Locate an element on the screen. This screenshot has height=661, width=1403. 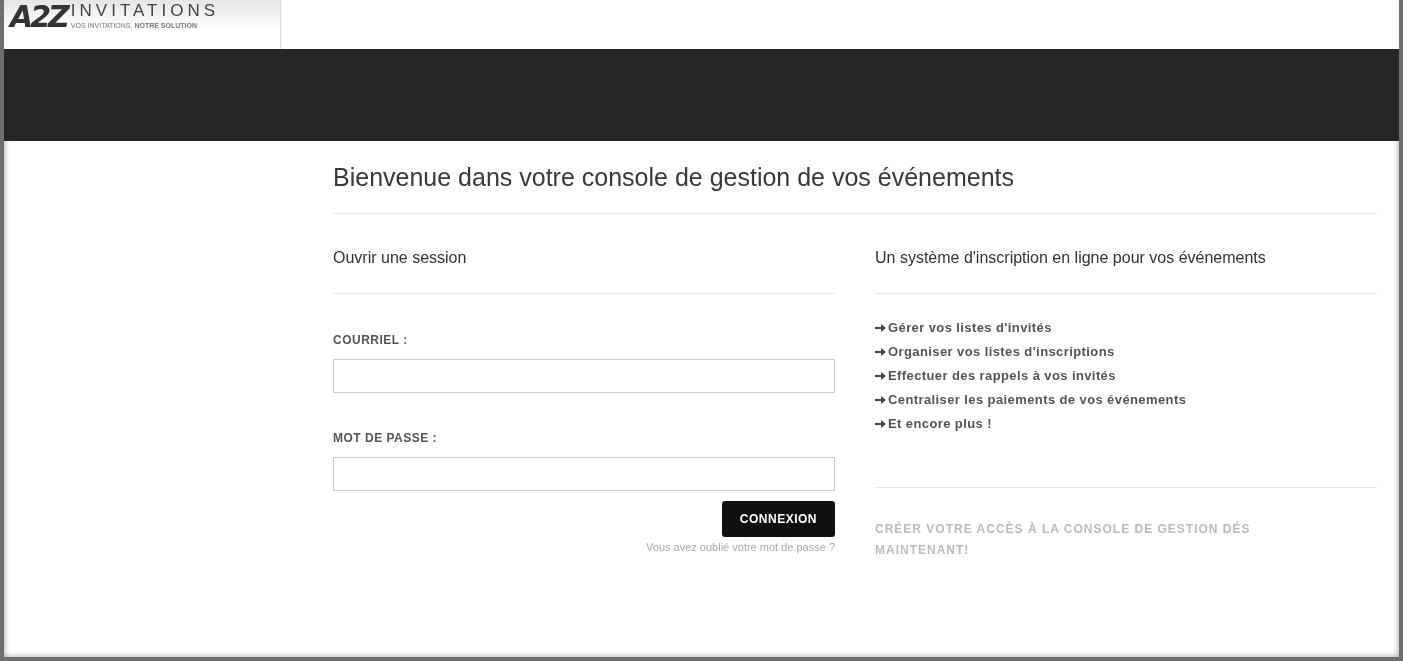
logo-mark: A2Z is located at coordinates (38, 17).